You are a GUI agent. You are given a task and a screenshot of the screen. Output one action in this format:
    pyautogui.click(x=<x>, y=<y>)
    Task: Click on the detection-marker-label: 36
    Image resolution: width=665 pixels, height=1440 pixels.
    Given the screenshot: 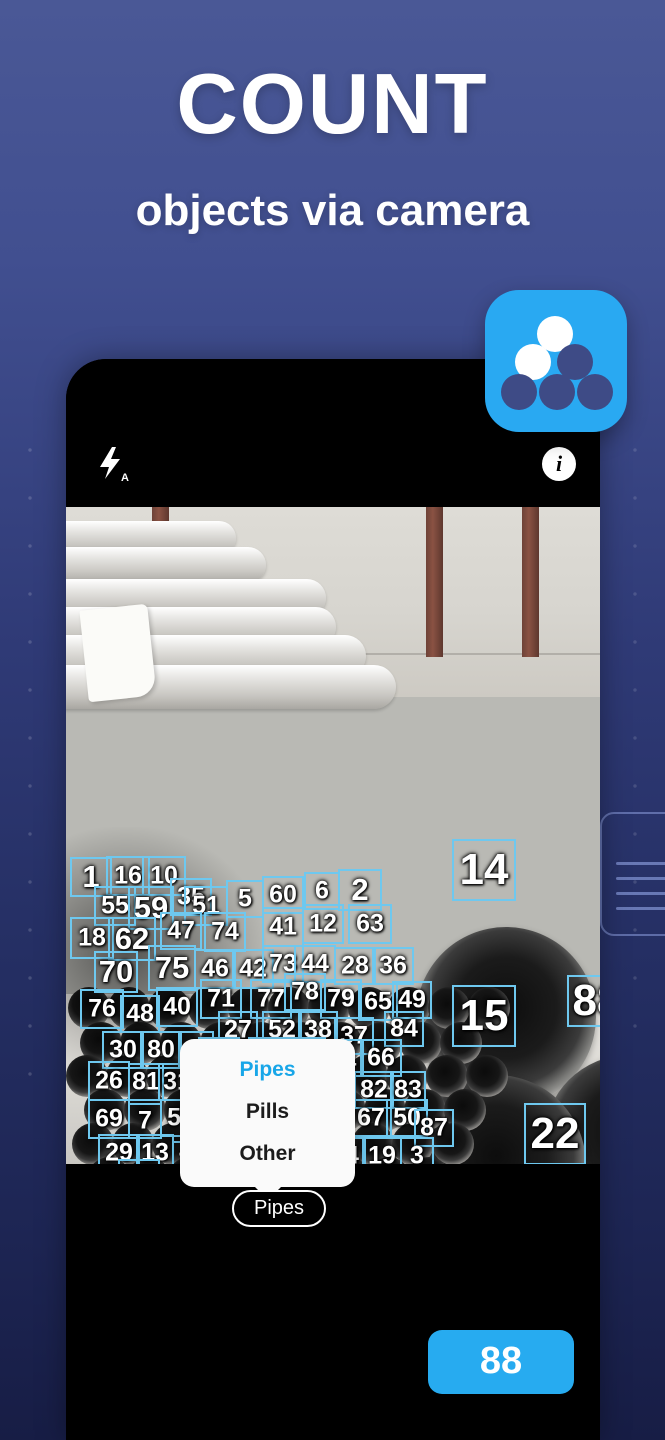 What is the action you would take?
    pyautogui.click(x=393, y=965)
    